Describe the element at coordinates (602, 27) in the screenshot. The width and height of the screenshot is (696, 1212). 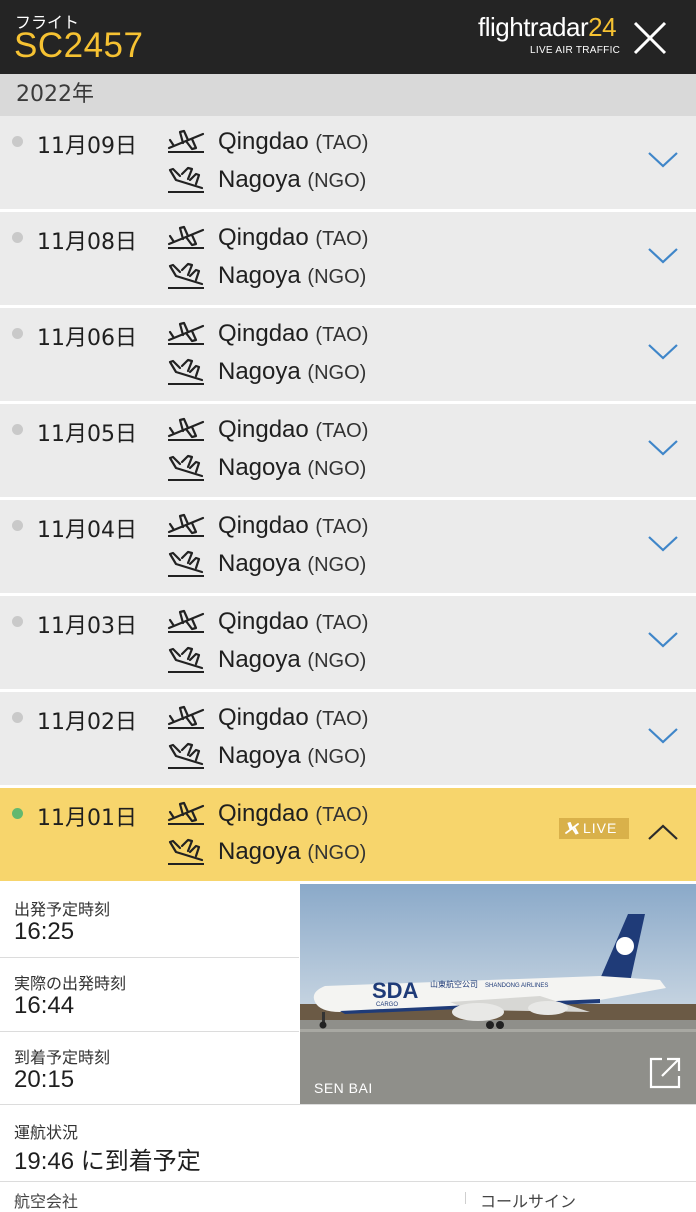
I see `logo-number: 24` at that location.